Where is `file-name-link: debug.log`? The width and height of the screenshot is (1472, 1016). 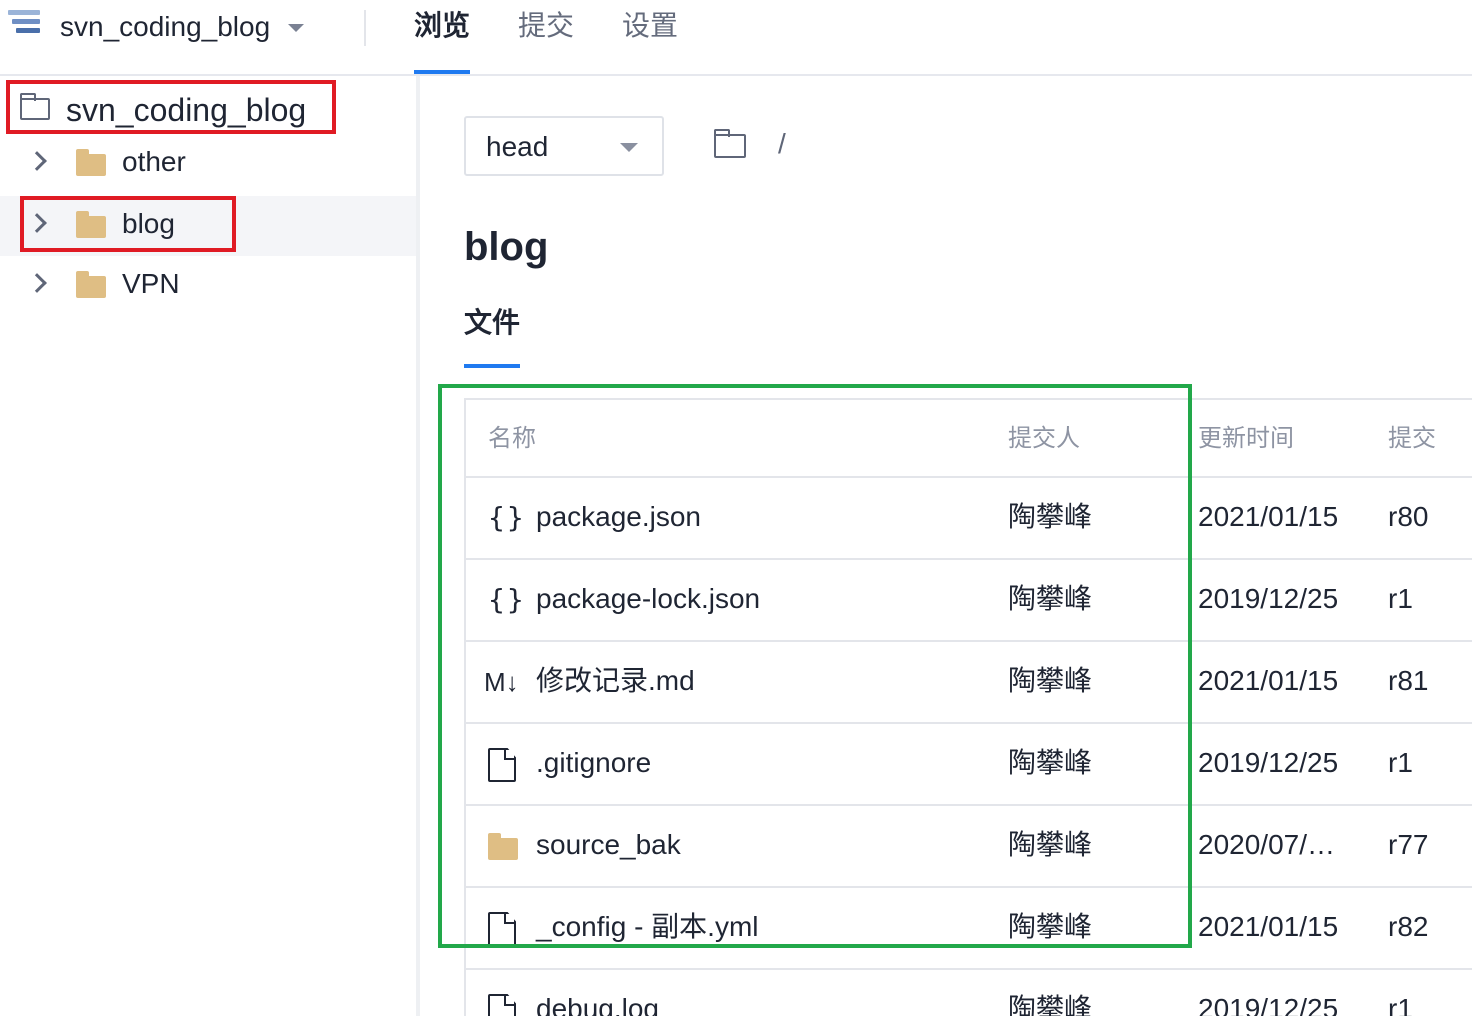
file-name-link: debug.log is located at coordinates (597, 1003).